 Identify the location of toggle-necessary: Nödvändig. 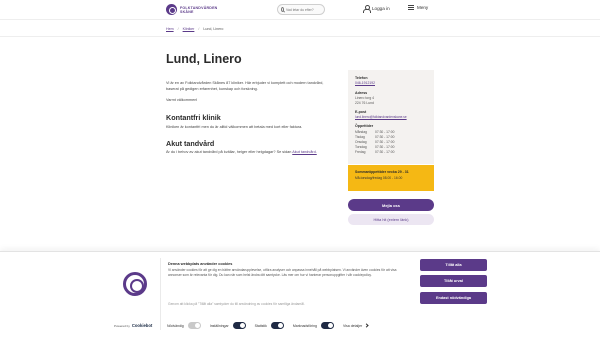
(184, 325).